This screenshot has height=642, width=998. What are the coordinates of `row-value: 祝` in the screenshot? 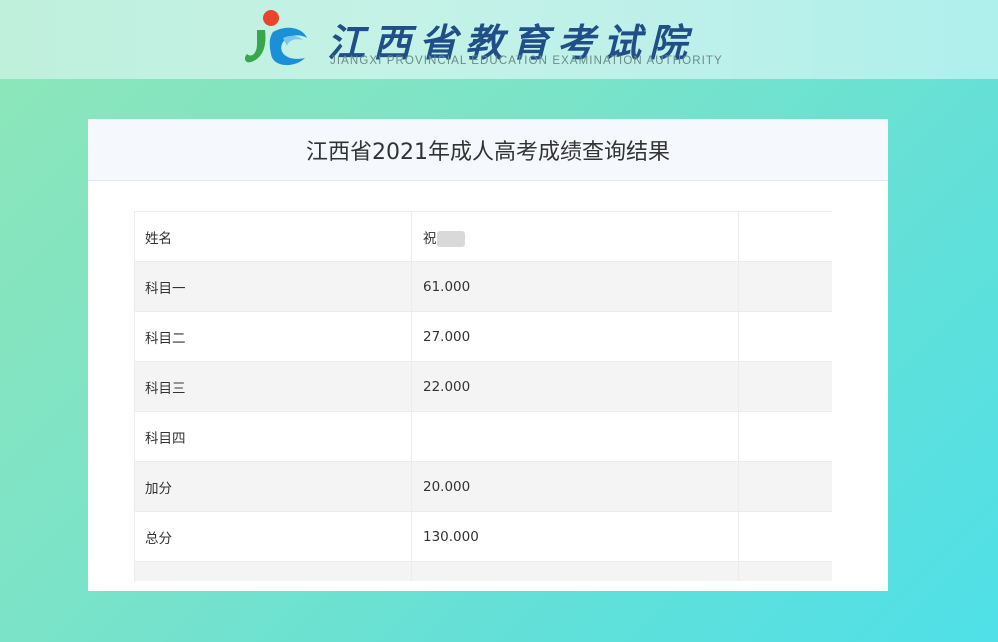 It's located at (575, 236).